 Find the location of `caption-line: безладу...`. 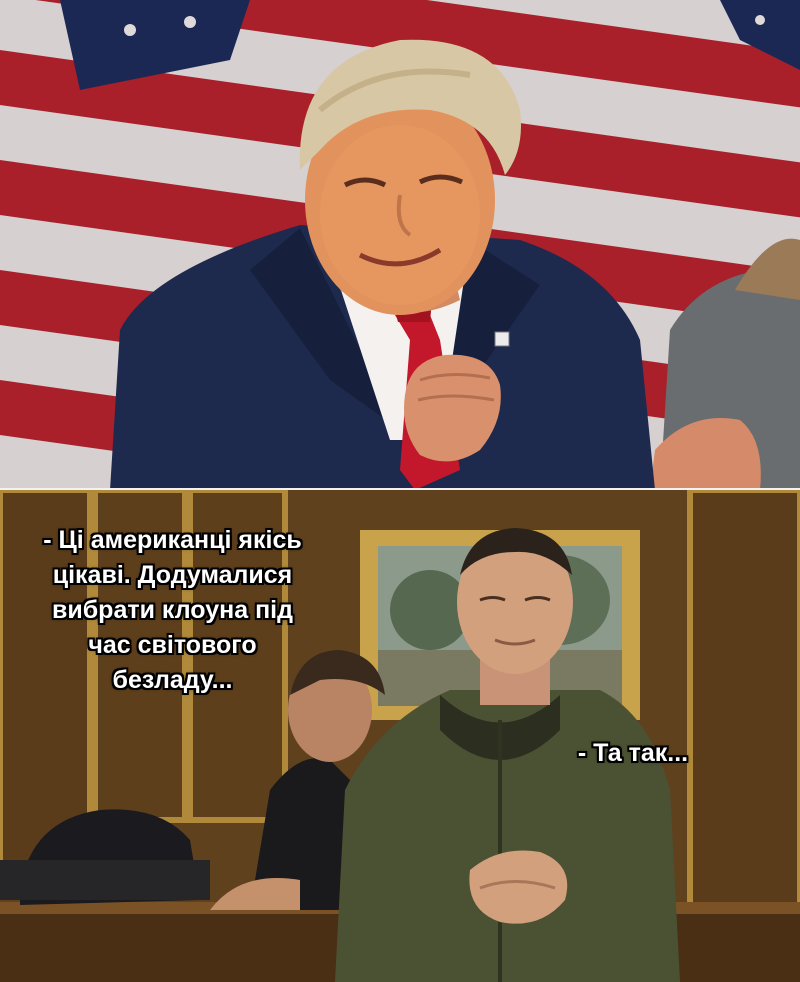

caption-line: безладу... is located at coordinates (172, 680).